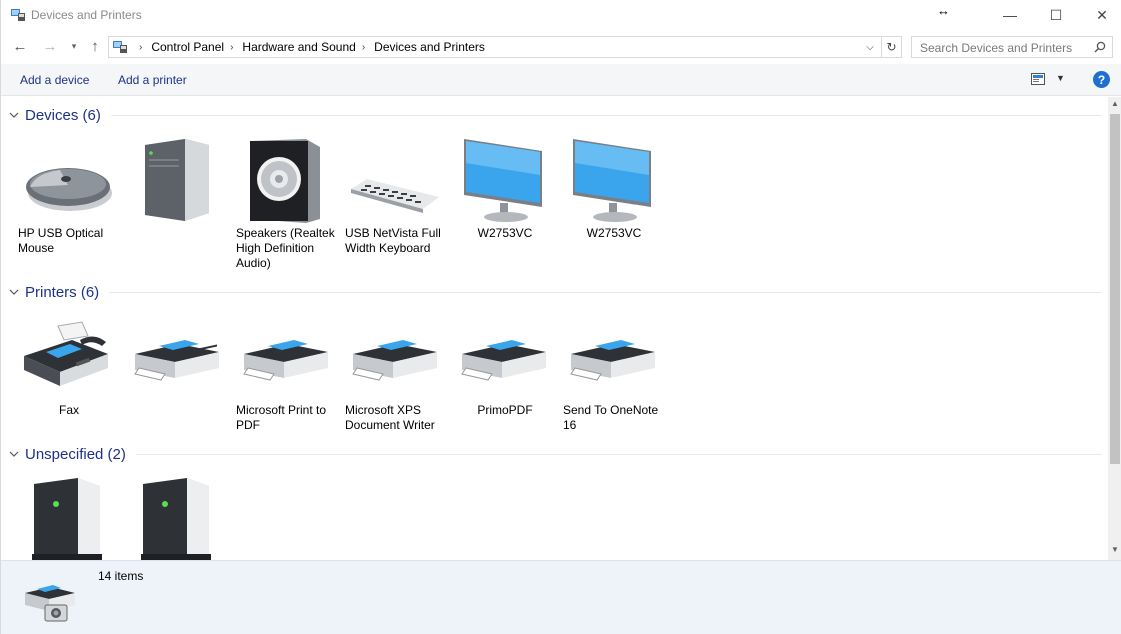 The image size is (1121, 634). I want to click on group-title: Devices (6), so click(63, 115).